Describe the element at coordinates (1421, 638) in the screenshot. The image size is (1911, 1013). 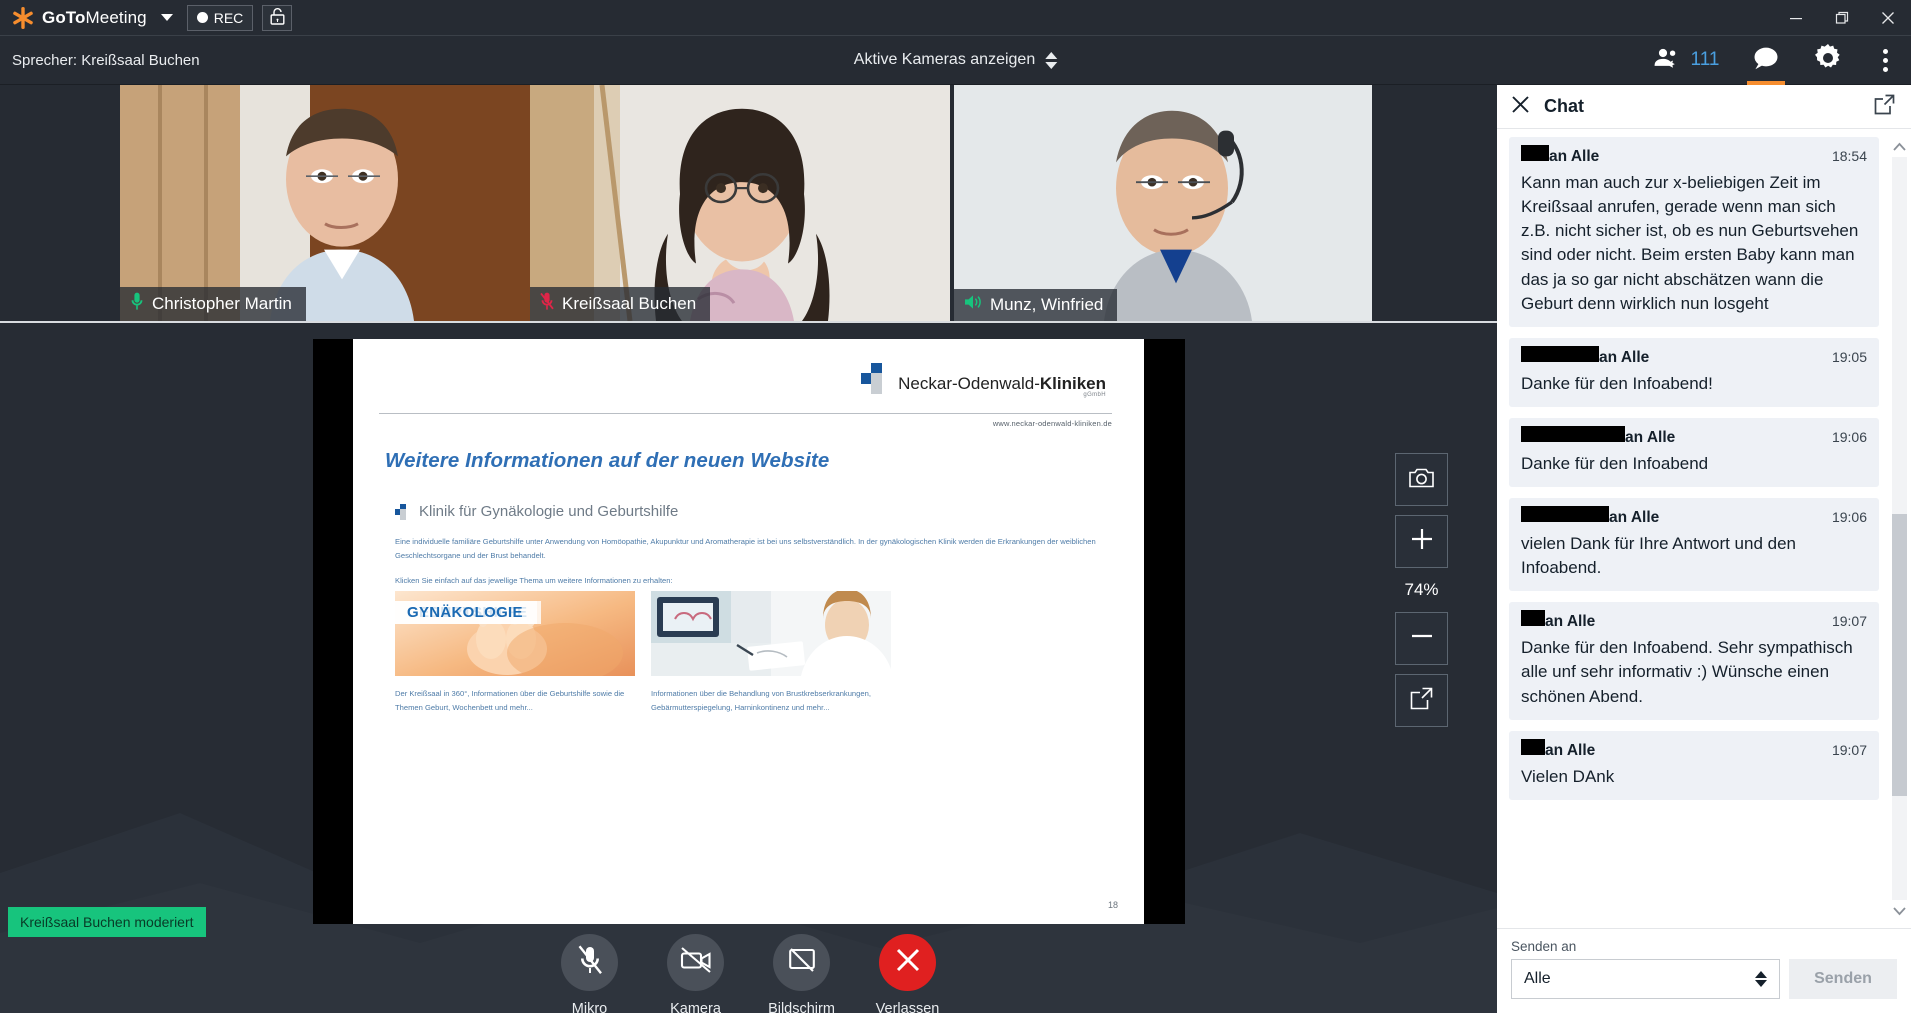
I see `zoom-out-button` at that location.